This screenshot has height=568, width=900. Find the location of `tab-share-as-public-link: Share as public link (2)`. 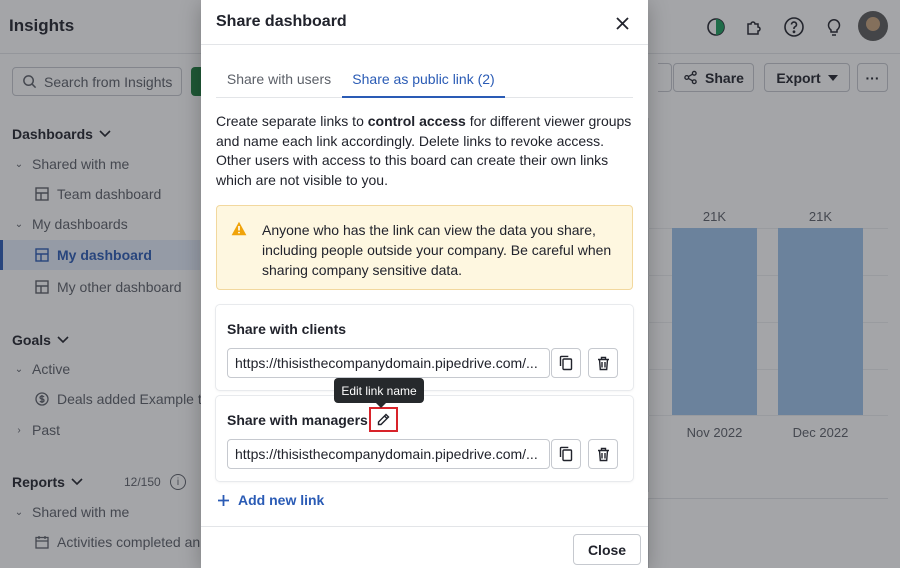

tab-share-as-public-link: Share as public link (2) is located at coordinates (423, 80).